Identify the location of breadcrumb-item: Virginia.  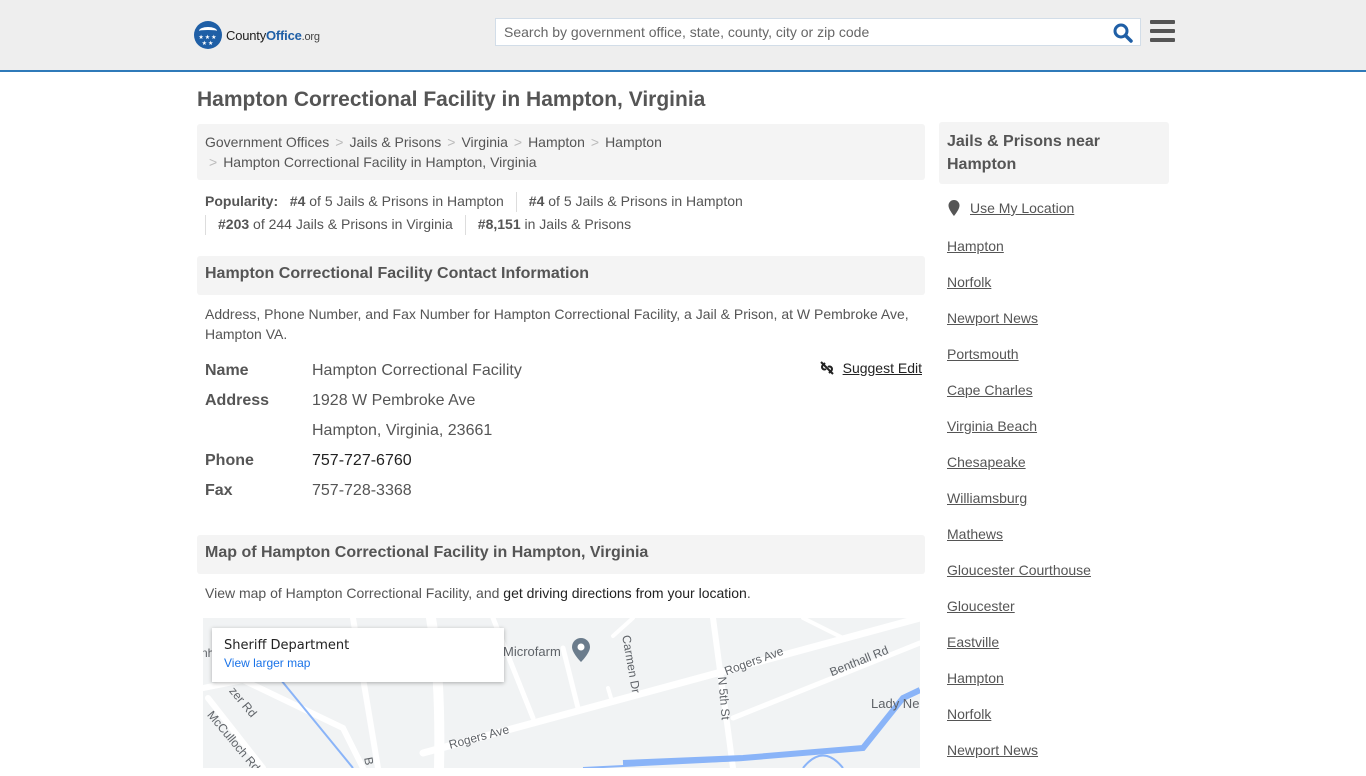
(484, 142).